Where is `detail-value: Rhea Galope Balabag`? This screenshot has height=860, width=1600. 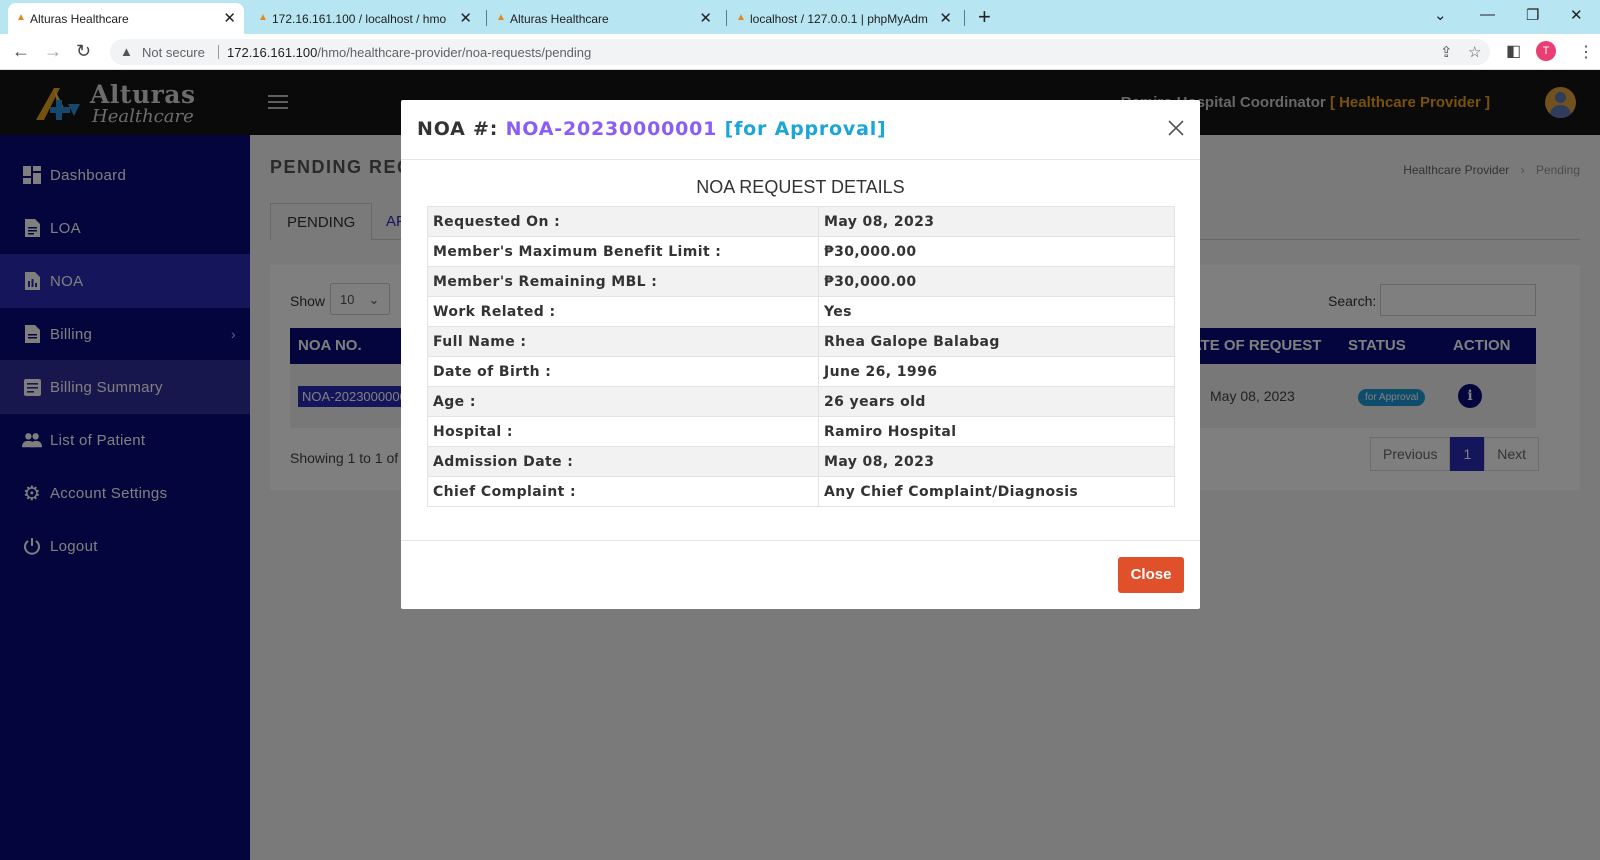
detail-value: Rhea Galope Balabag is located at coordinates (996, 341).